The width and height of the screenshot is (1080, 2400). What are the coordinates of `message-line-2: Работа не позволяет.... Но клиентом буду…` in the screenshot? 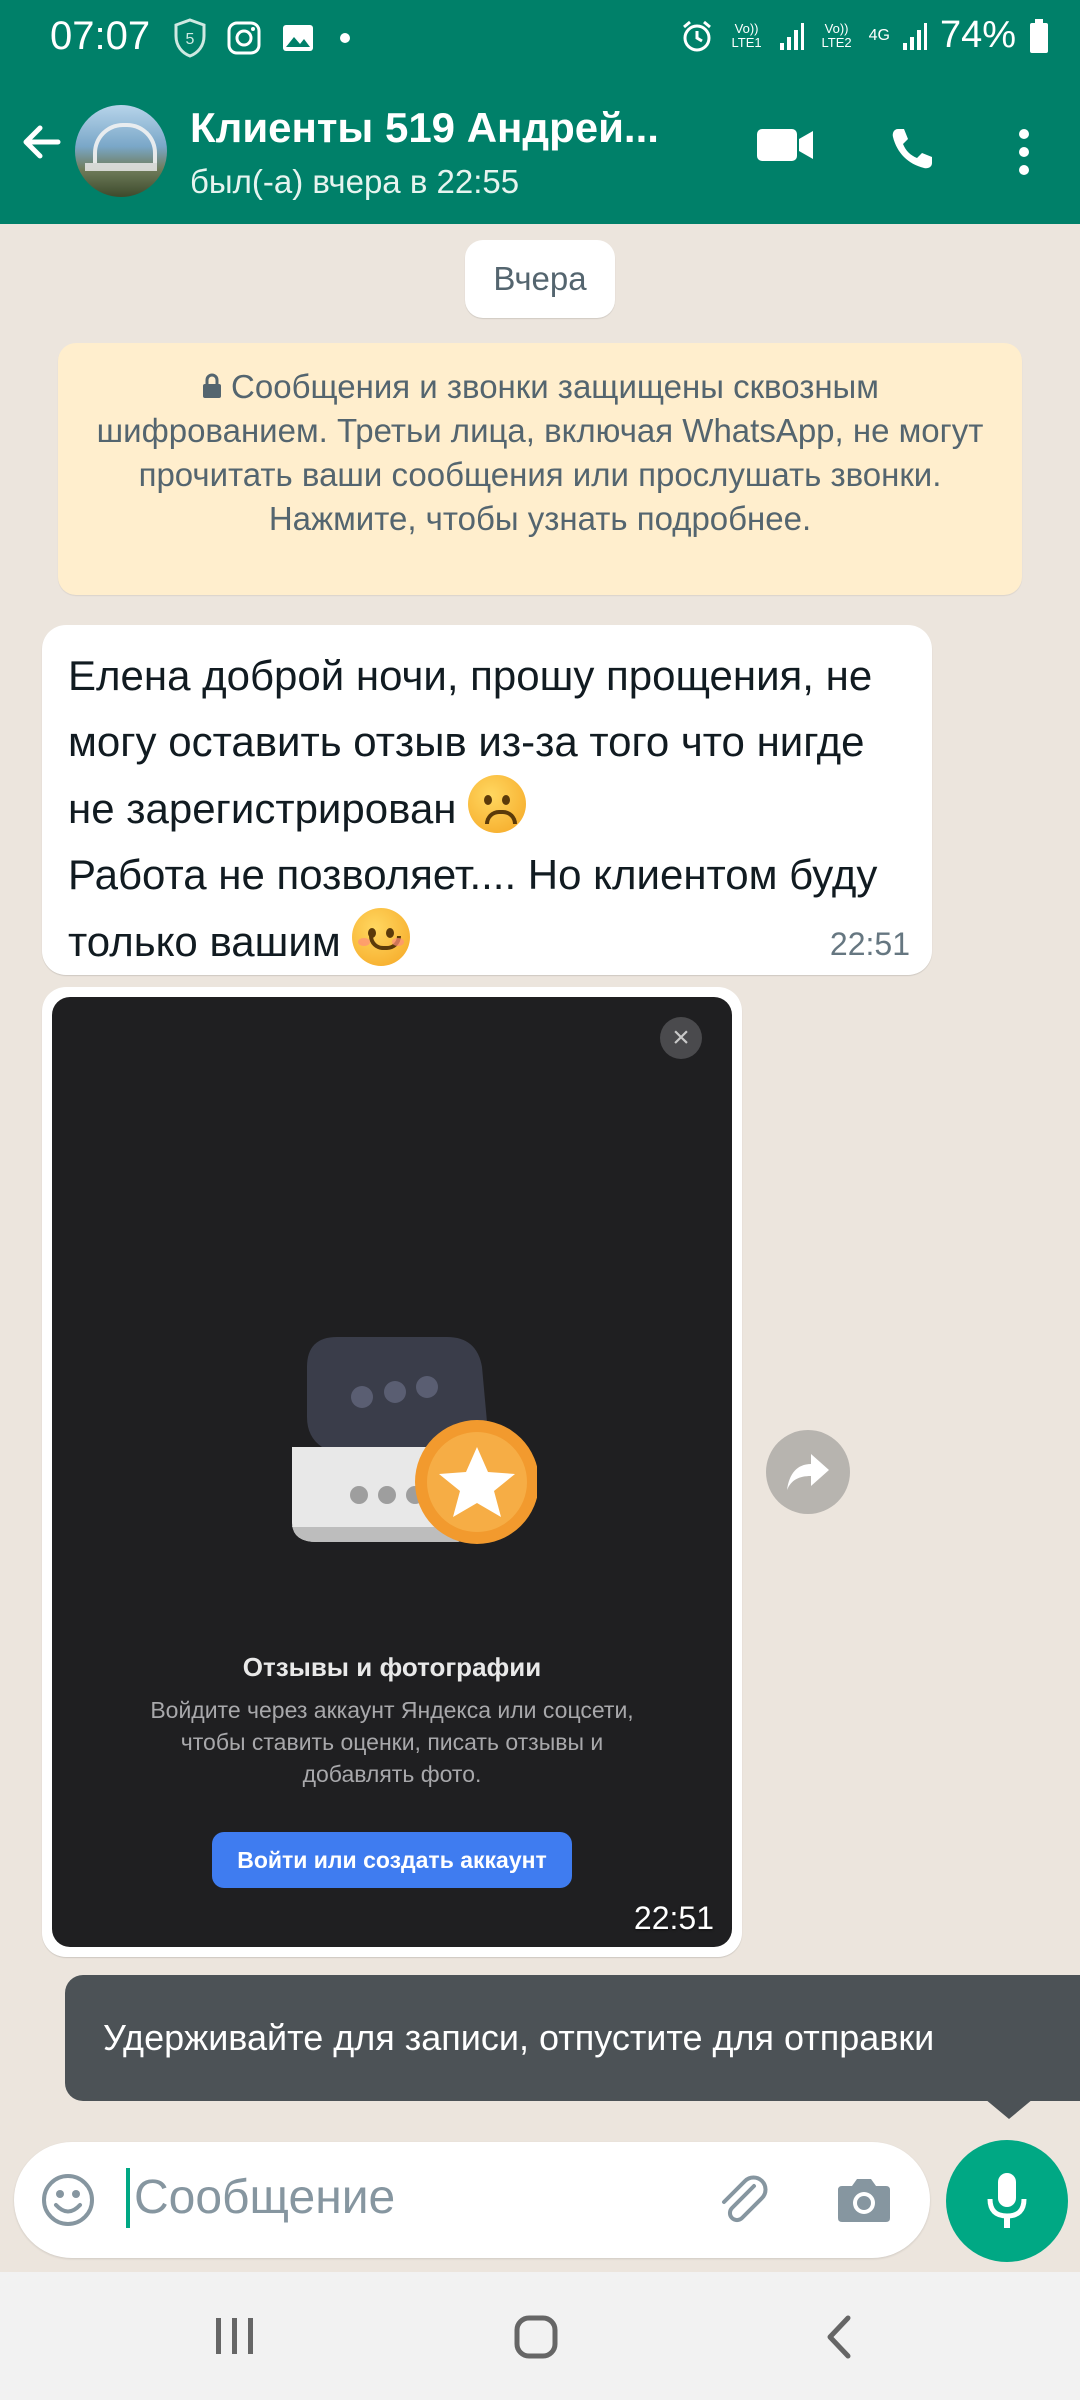 It's located at (473, 908).